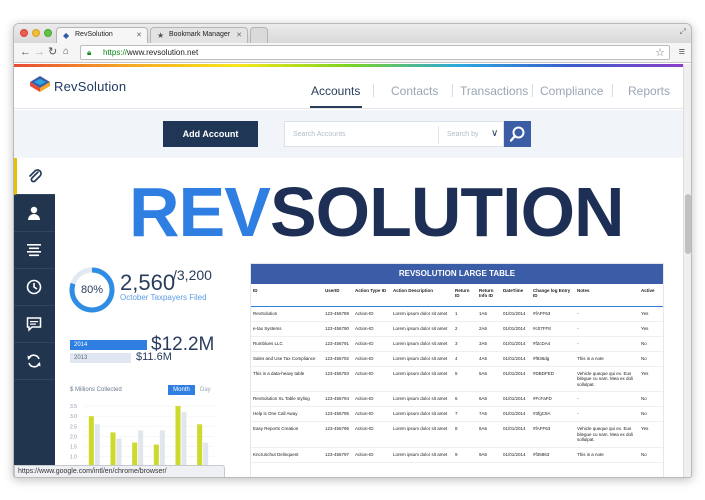 The width and height of the screenshot is (705, 500). Describe the element at coordinates (465, 399) in the screenshot. I see `table-cell: 6` at that location.